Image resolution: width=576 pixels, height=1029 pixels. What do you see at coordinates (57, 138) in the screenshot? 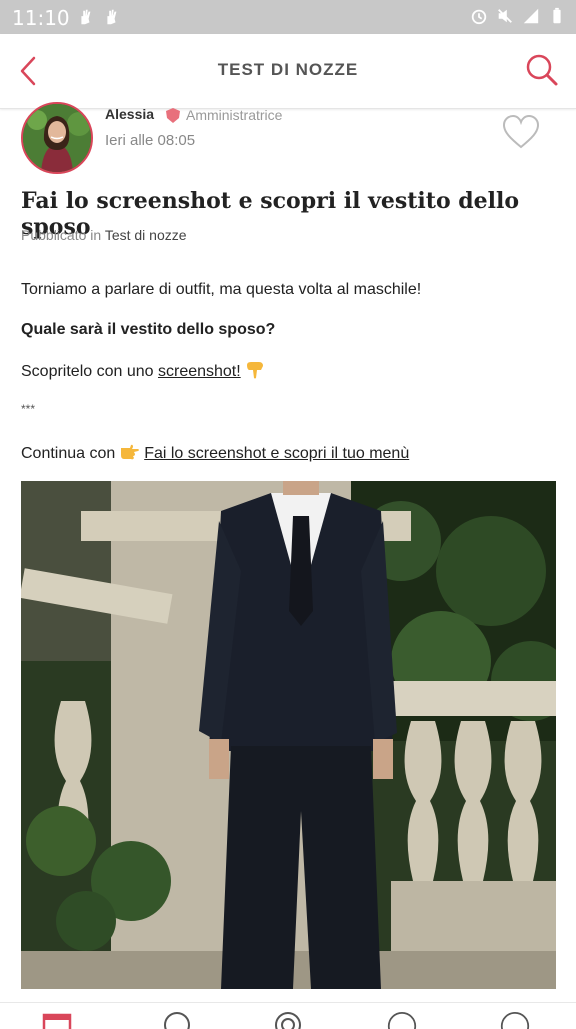
I see `avatar` at bounding box center [57, 138].